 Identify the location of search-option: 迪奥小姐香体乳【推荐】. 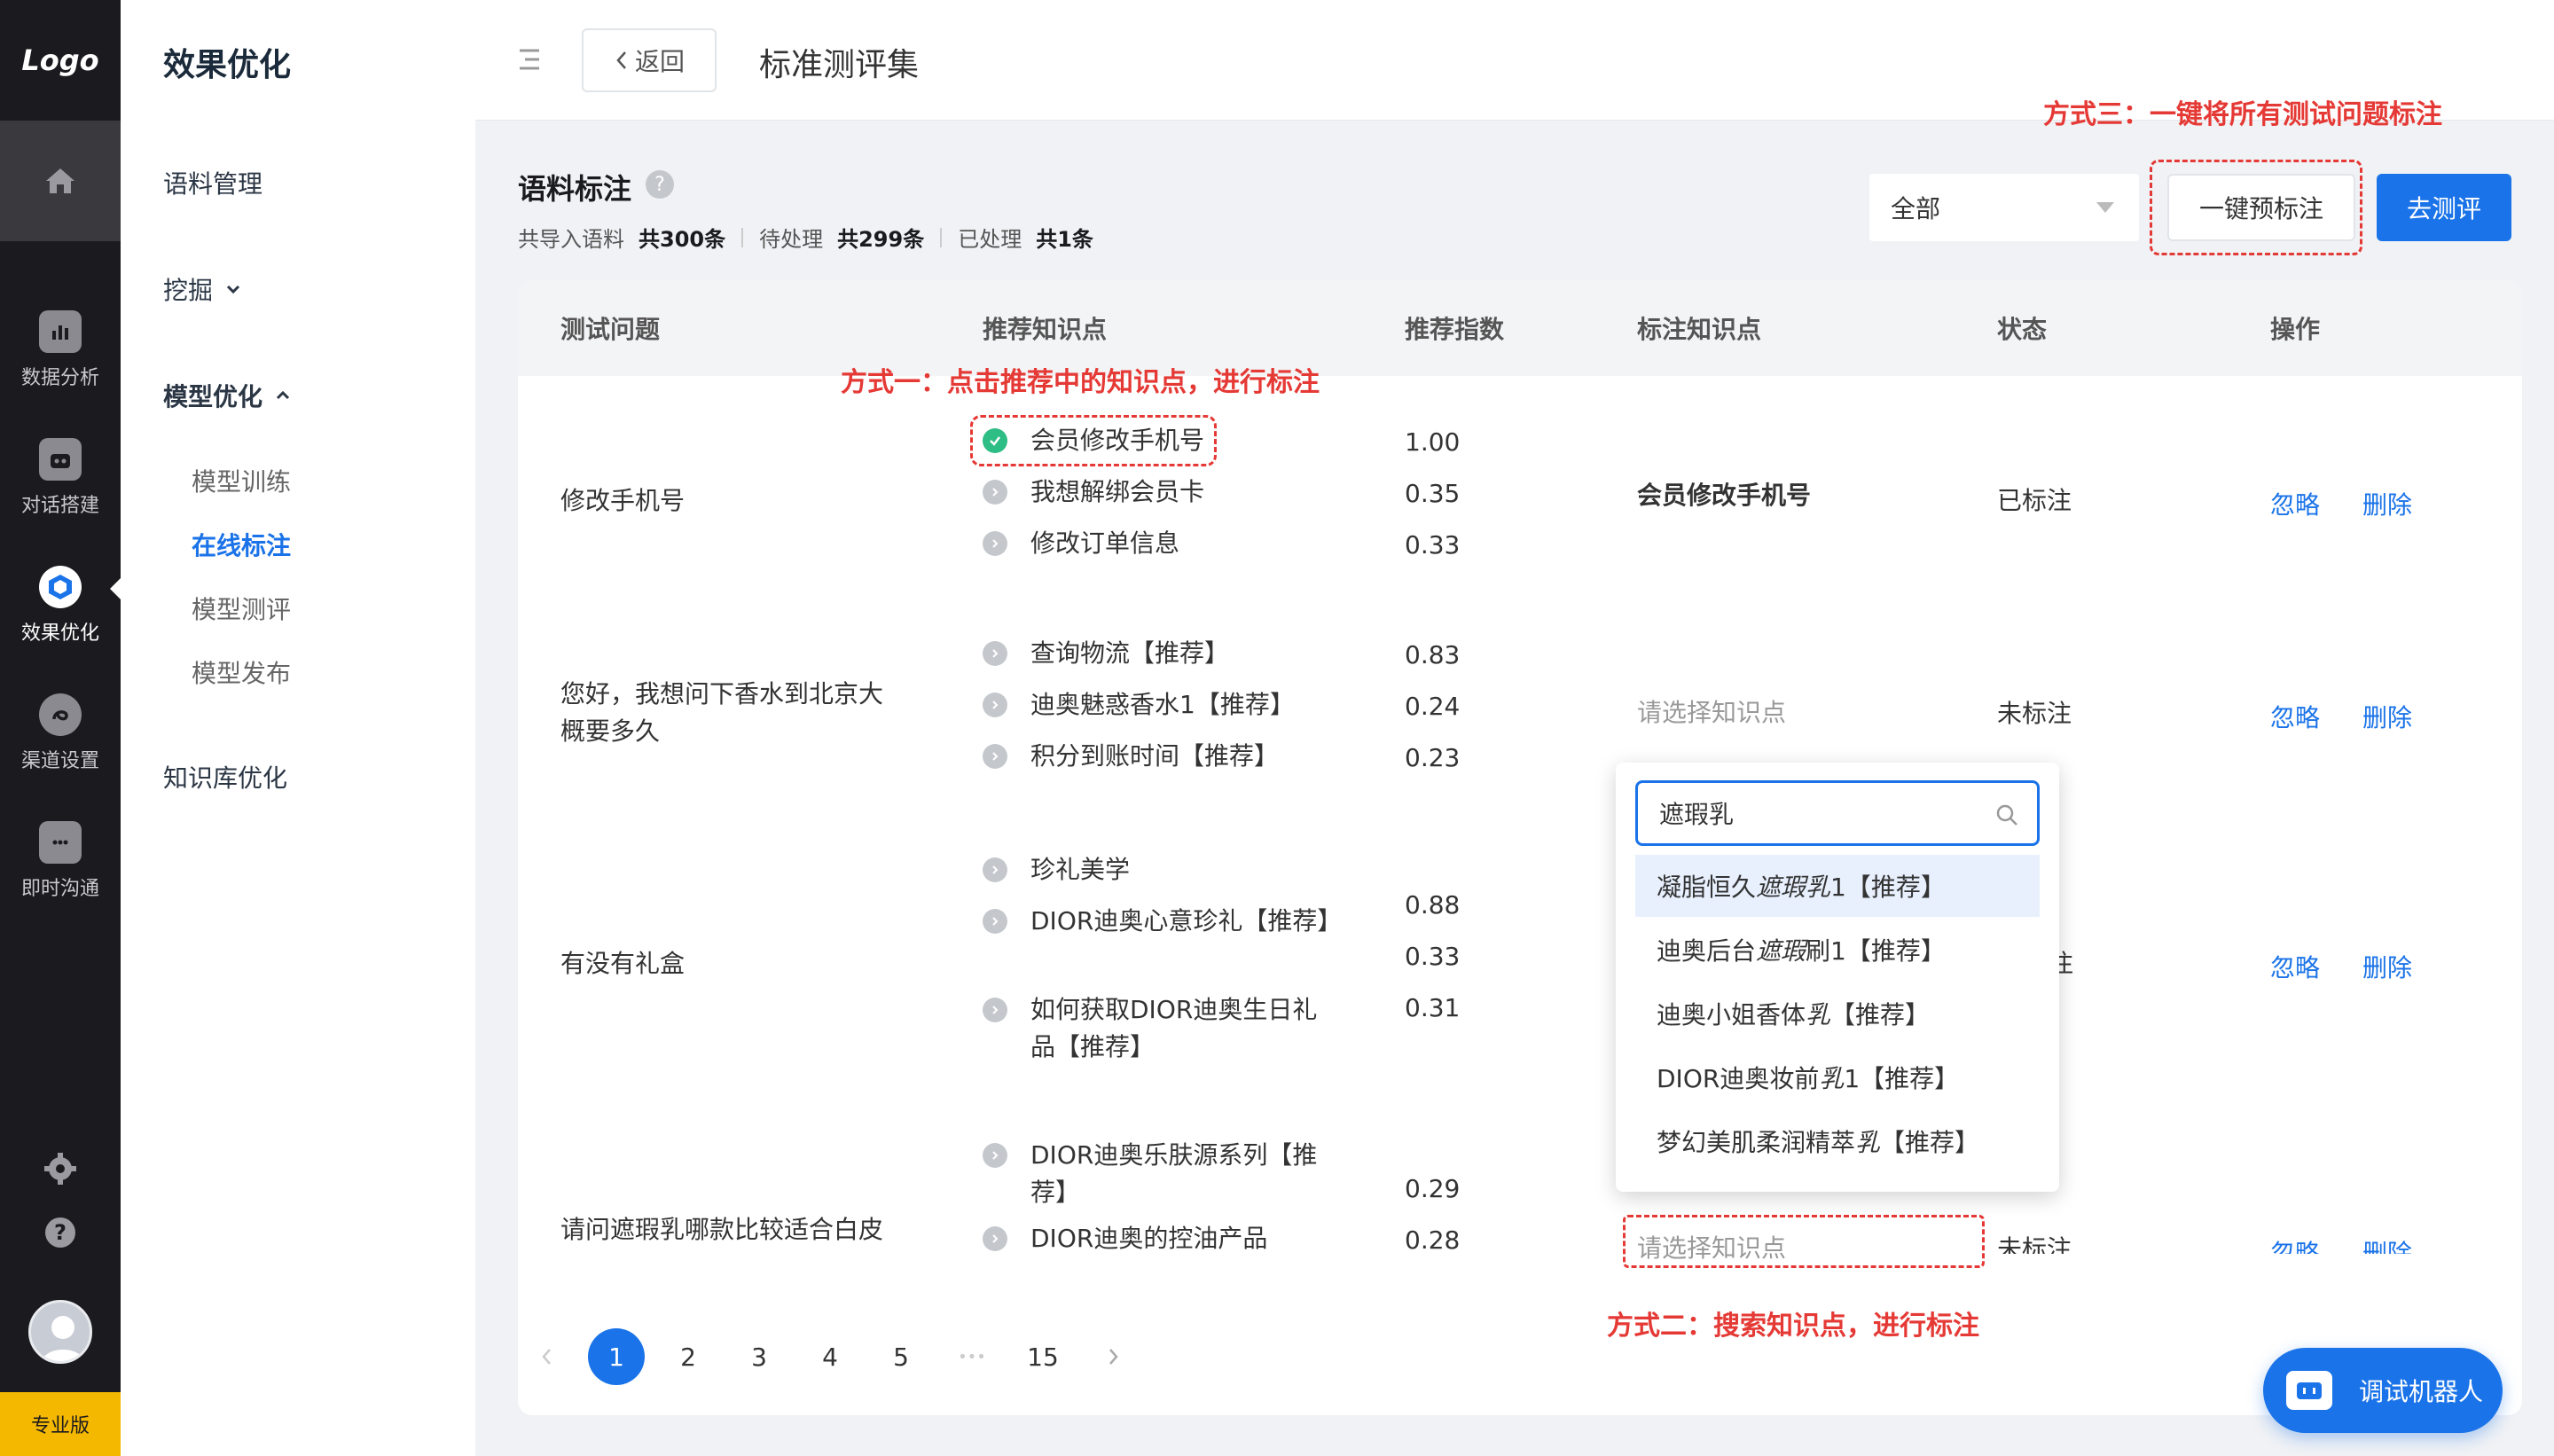
(1837, 1013).